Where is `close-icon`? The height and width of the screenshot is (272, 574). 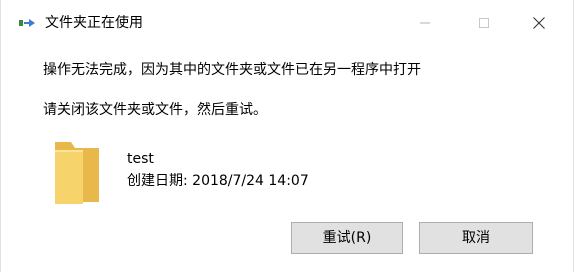 close-icon is located at coordinates (539, 23).